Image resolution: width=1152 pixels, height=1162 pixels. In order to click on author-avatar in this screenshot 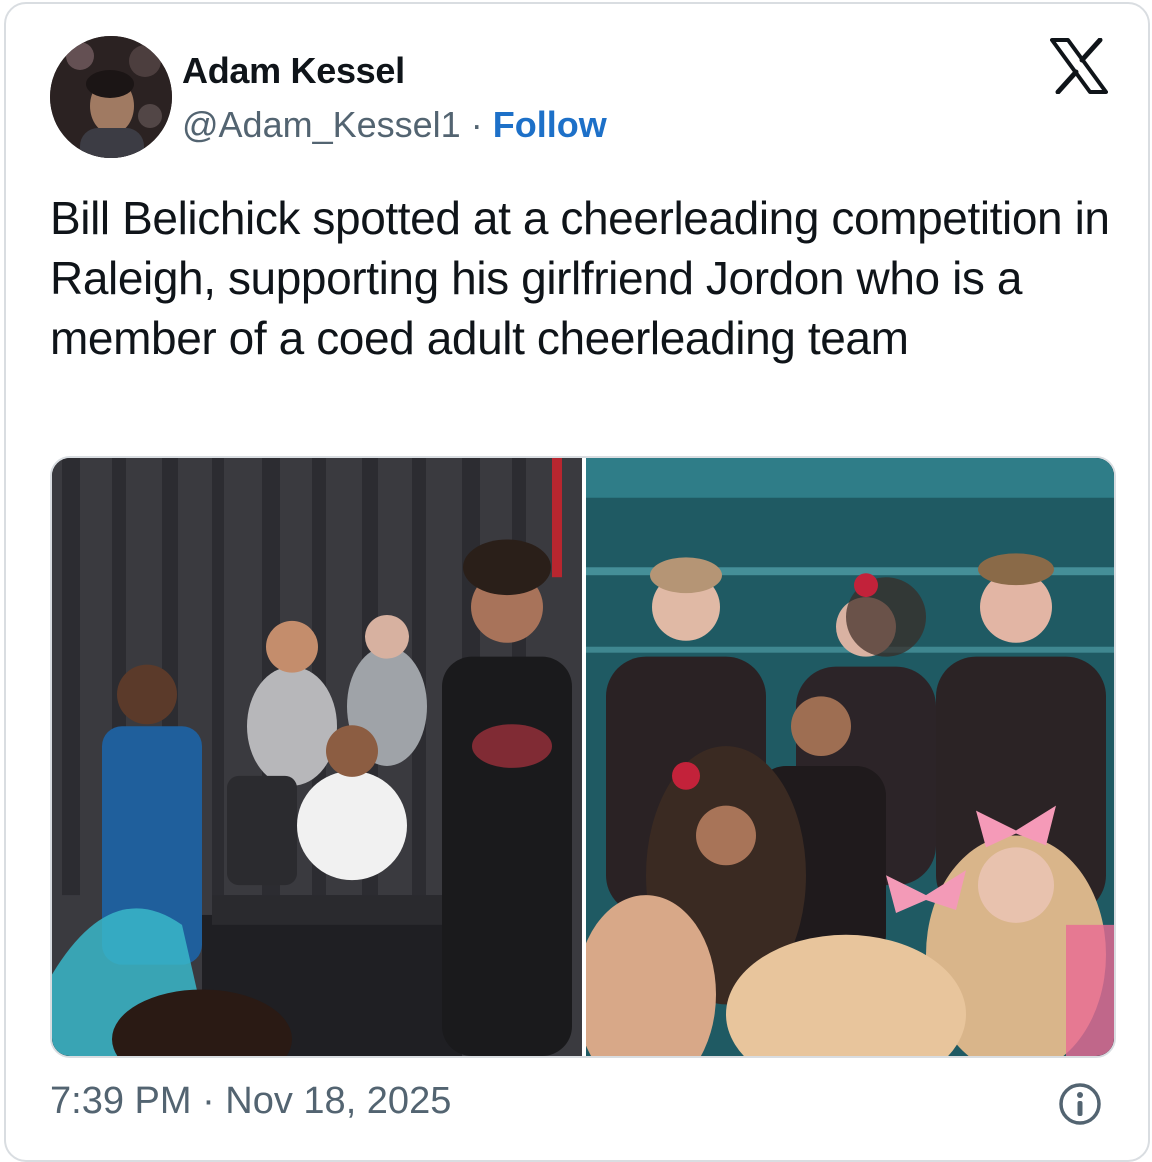, I will do `click(111, 97)`.